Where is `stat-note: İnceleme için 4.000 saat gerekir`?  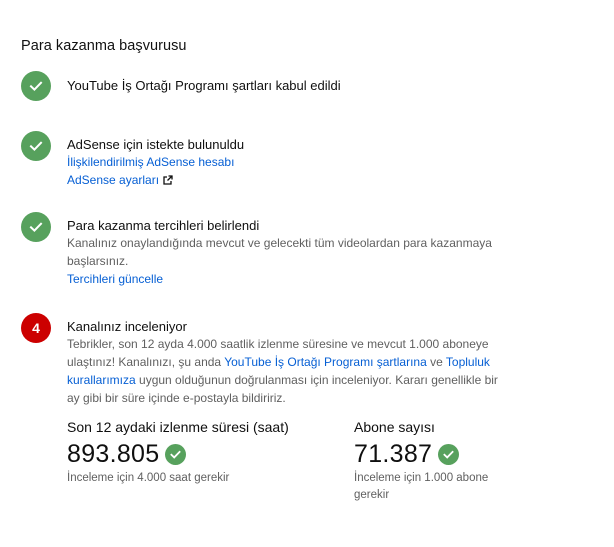 stat-note: İnceleme için 4.000 saat gerekir is located at coordinates (148, 478).